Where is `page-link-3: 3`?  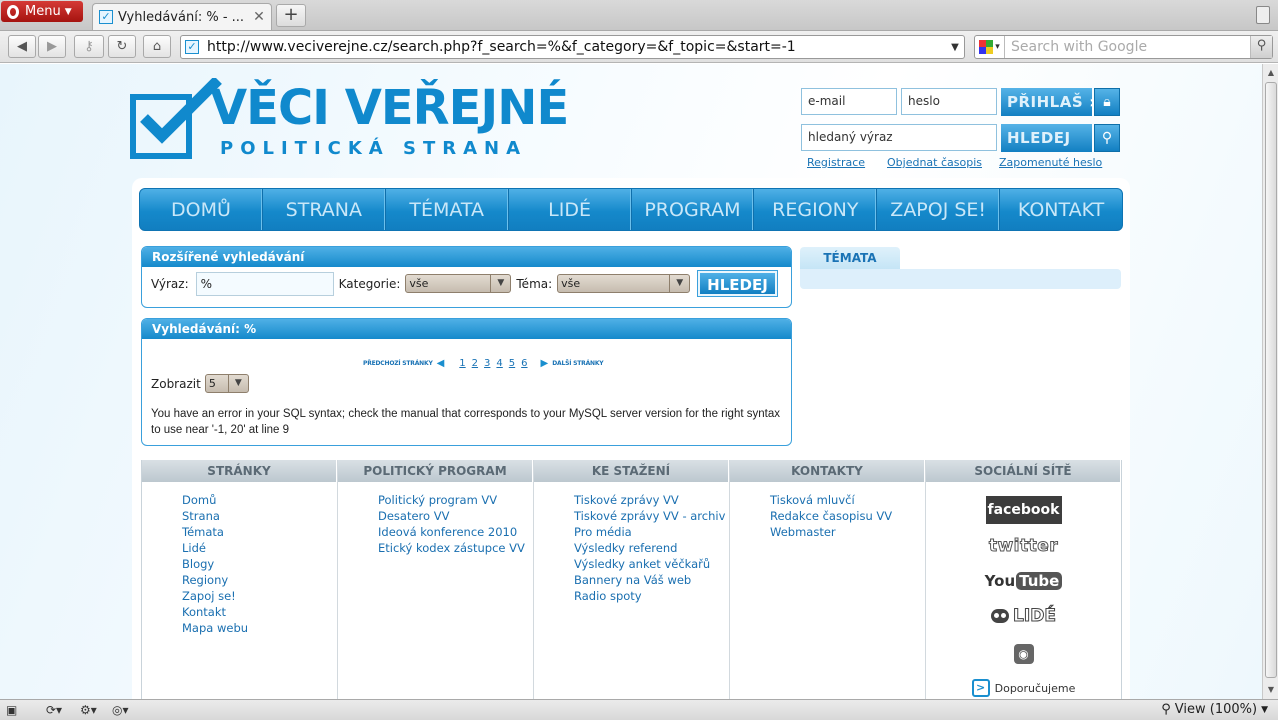 page-link-3: 3 is located at coordinates (487, 363).